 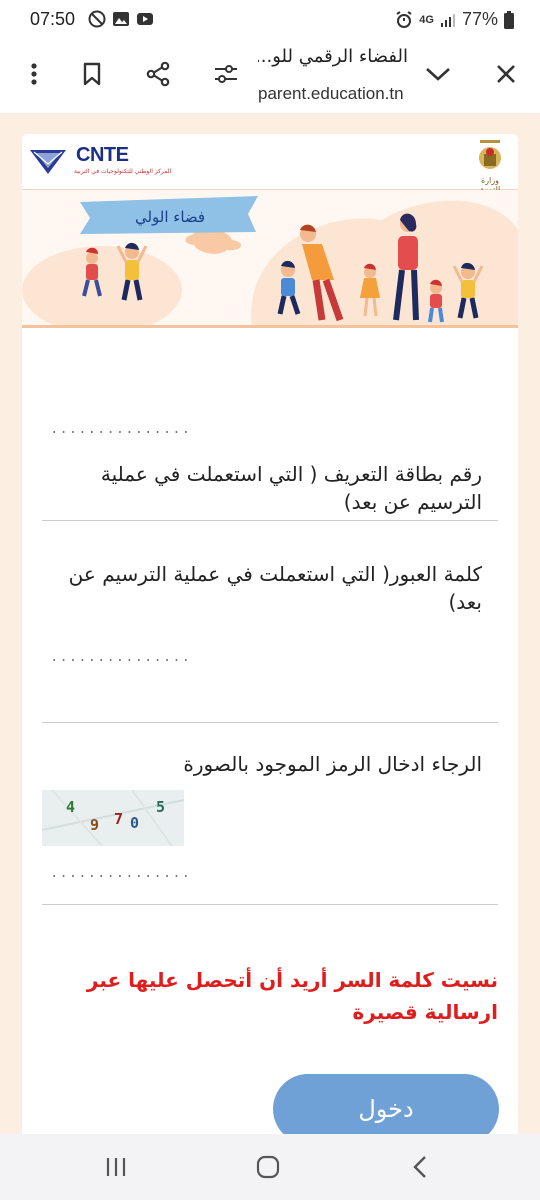 I want to click on captcha-digit-1: 4, so click(x=71, y=807).